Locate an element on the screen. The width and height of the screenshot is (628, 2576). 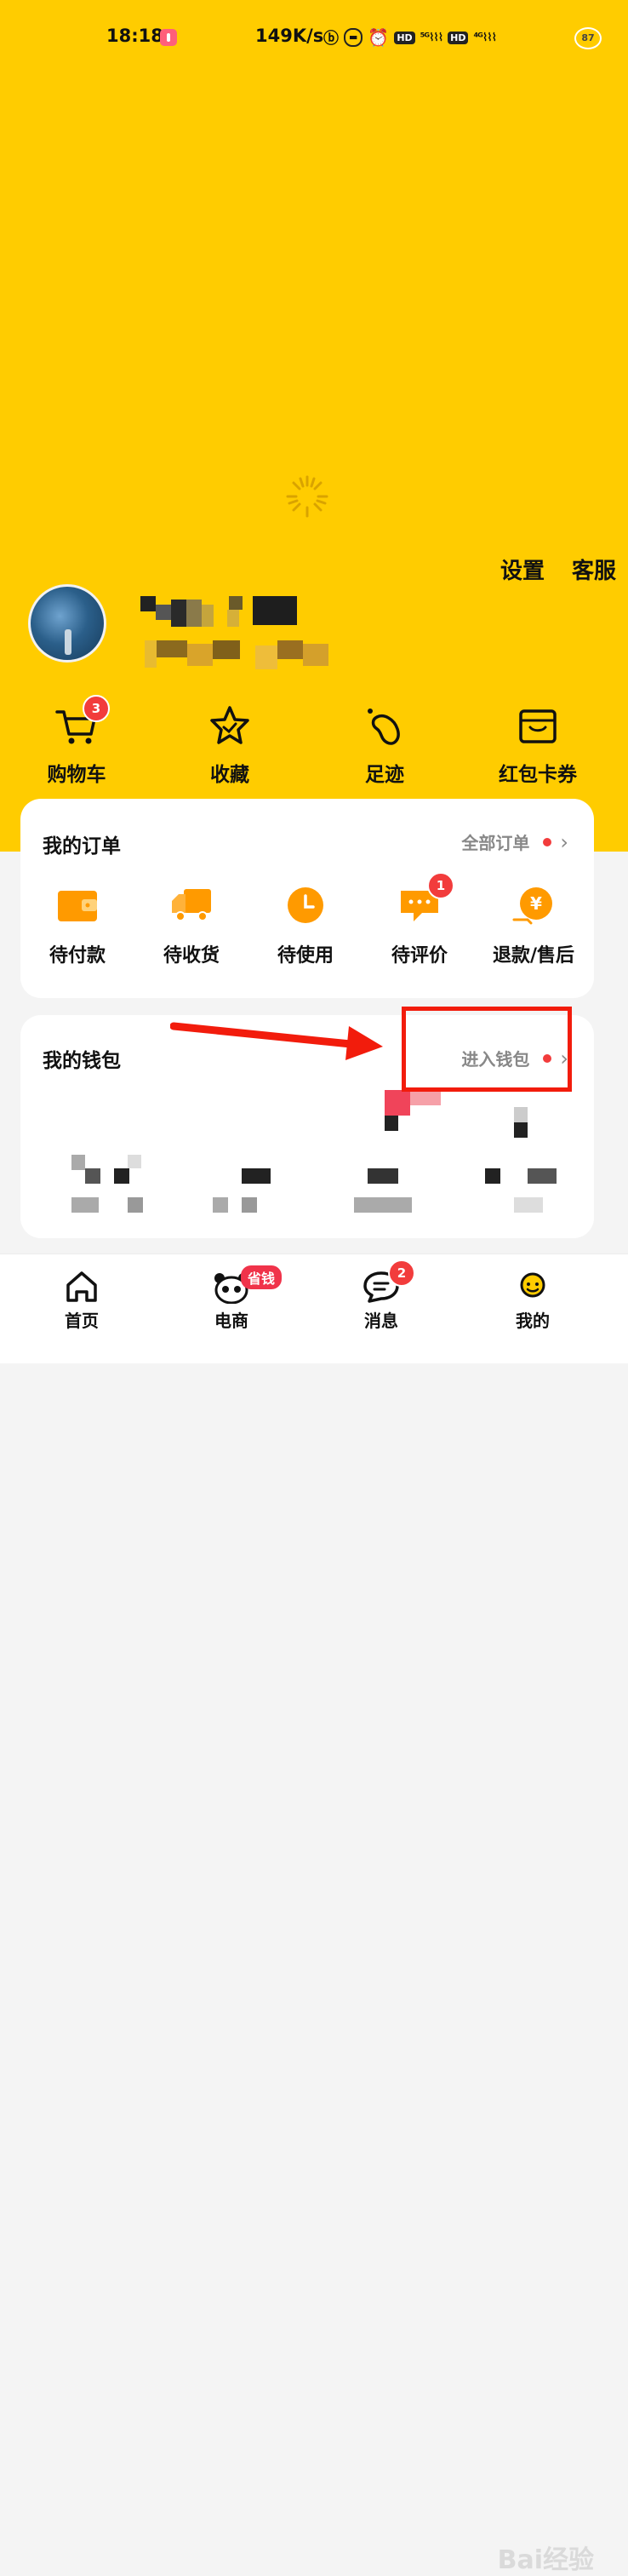
quick-item-footprints: 足迹 is located at coordinates (384, 745).